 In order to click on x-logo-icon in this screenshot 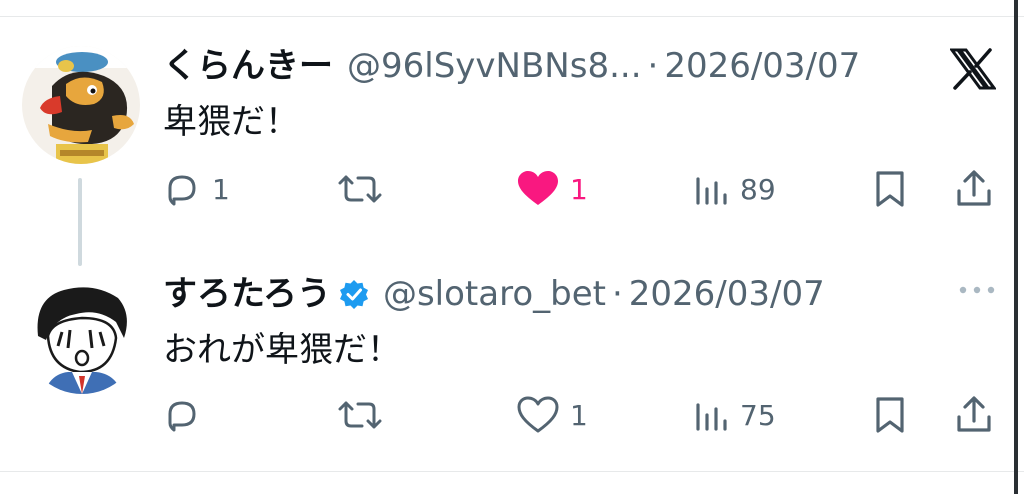, I will do `click(973, 69)`.